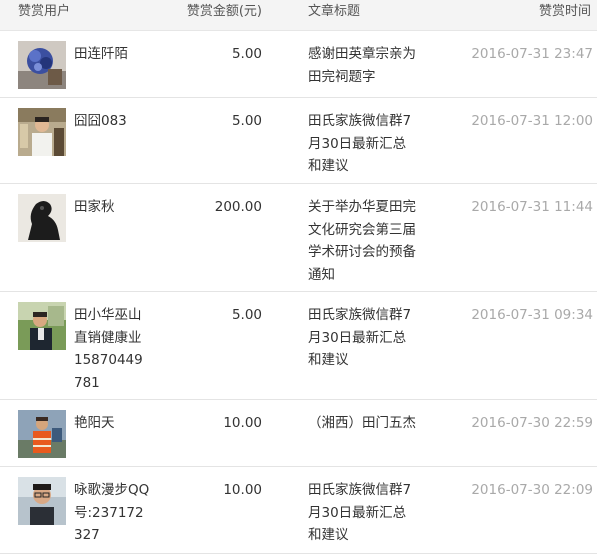 This screenshot has height=554, width=597. I want to click on article-title: （湘西）田门五杰, so click(362, 423).